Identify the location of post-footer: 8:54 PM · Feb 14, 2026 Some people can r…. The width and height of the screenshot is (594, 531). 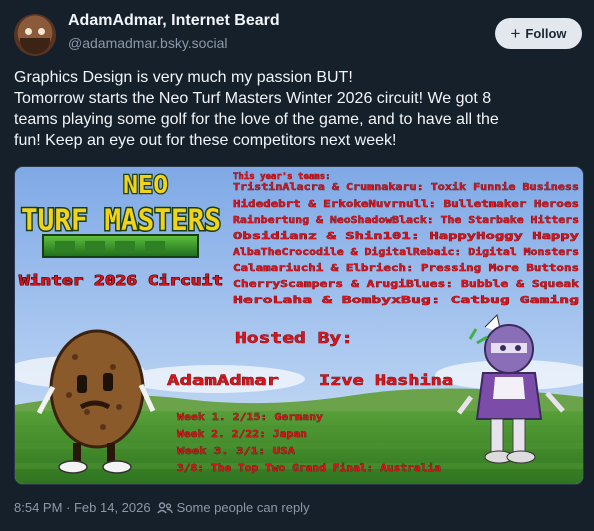
(162, 507).